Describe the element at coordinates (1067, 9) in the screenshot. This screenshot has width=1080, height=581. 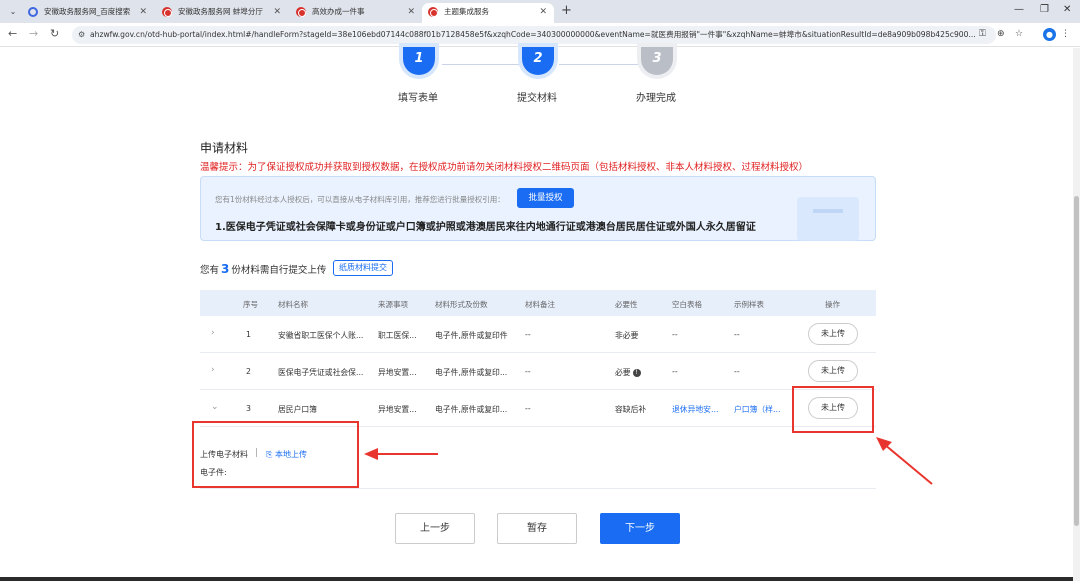
I see `close-window-icon: ✕` at that location.